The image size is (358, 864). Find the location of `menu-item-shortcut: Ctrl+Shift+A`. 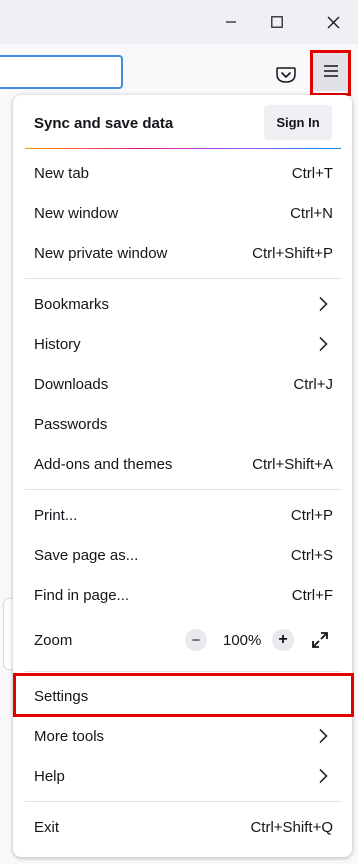

menu-item-shortcut: Ctrl+Shift+A is located at coordinates (292, 464).